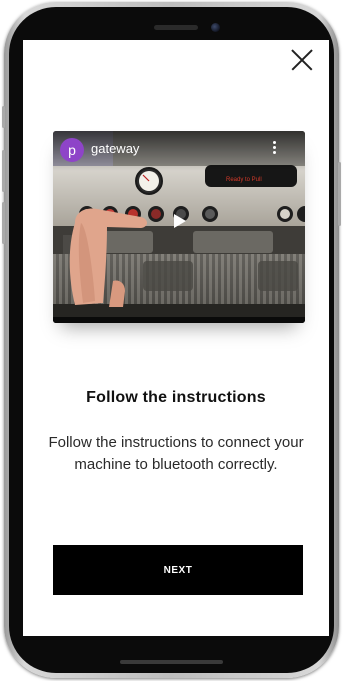  I want to click on machine-display-text: Ready to Pull, so click(244, 180).